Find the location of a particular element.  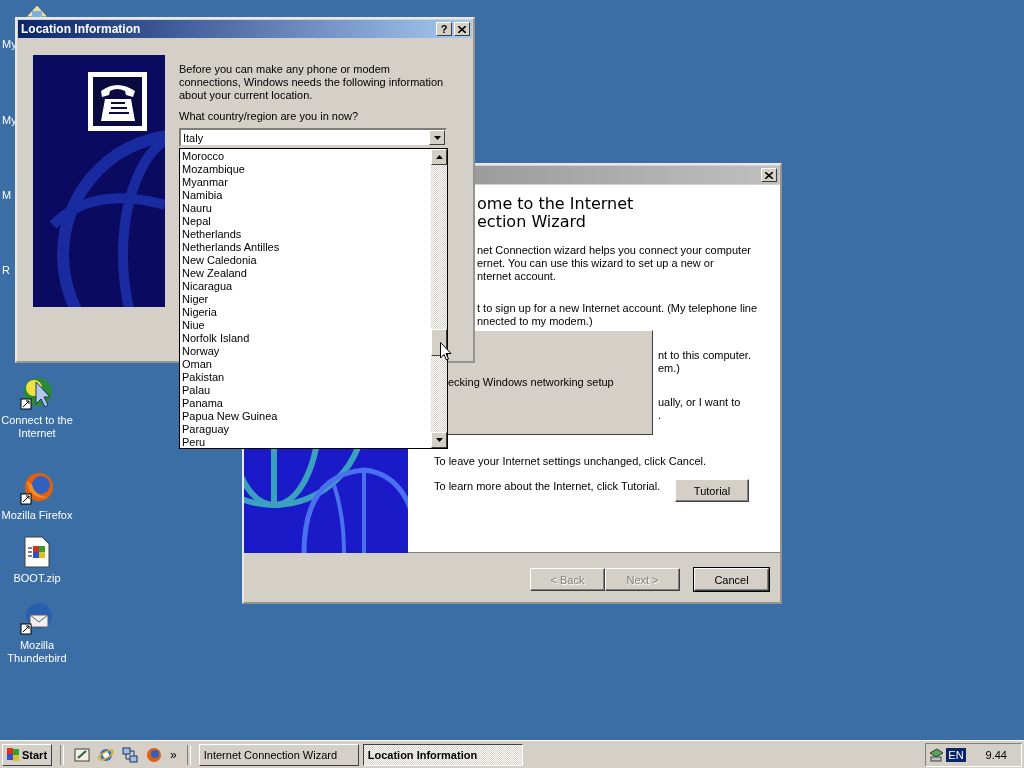

country-option: Myanmar is located at coordinates (306, 182).